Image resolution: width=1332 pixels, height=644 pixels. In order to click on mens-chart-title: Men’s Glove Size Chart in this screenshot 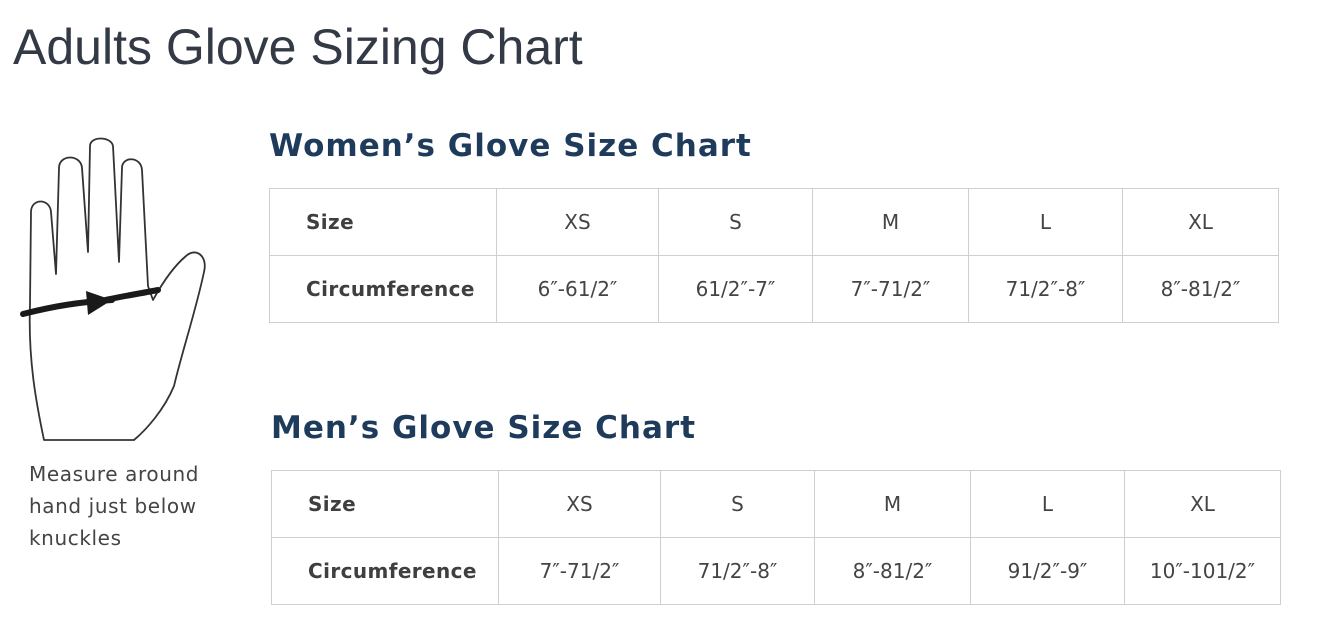, I will do `click(484, 428)`.